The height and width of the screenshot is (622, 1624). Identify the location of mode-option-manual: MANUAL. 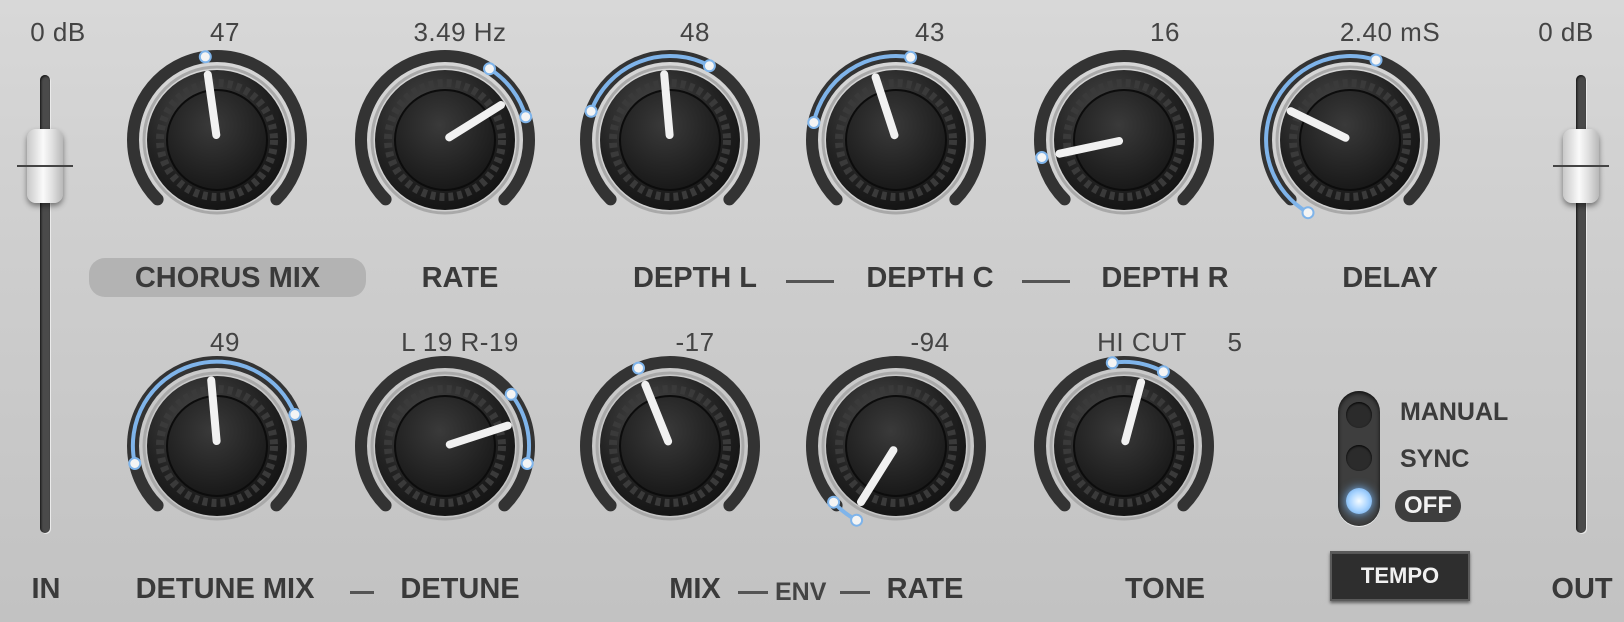
(1454, 412).